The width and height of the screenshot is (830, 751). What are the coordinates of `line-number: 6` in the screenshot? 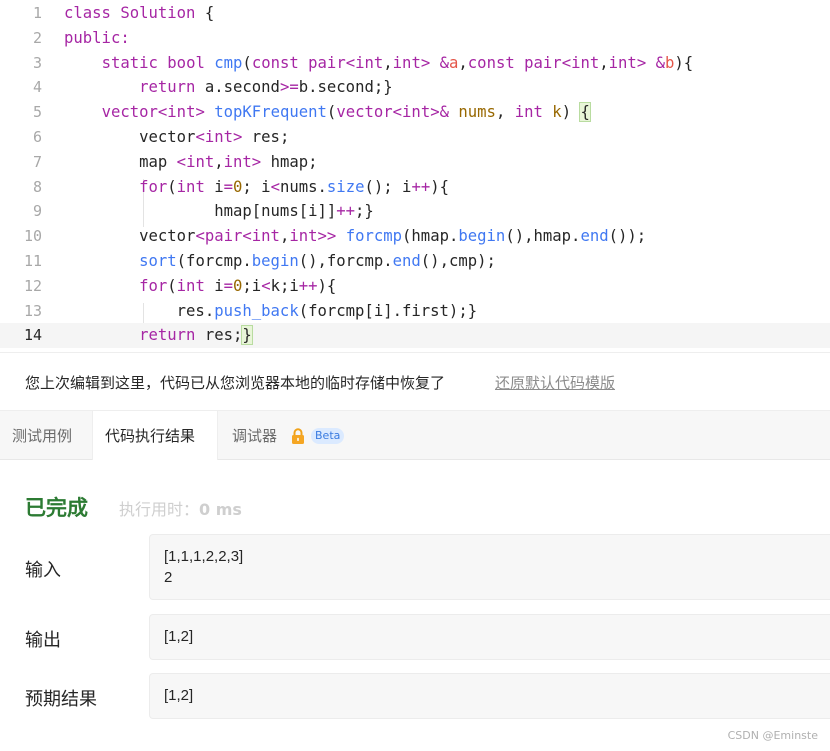 It's located at (37, 137).